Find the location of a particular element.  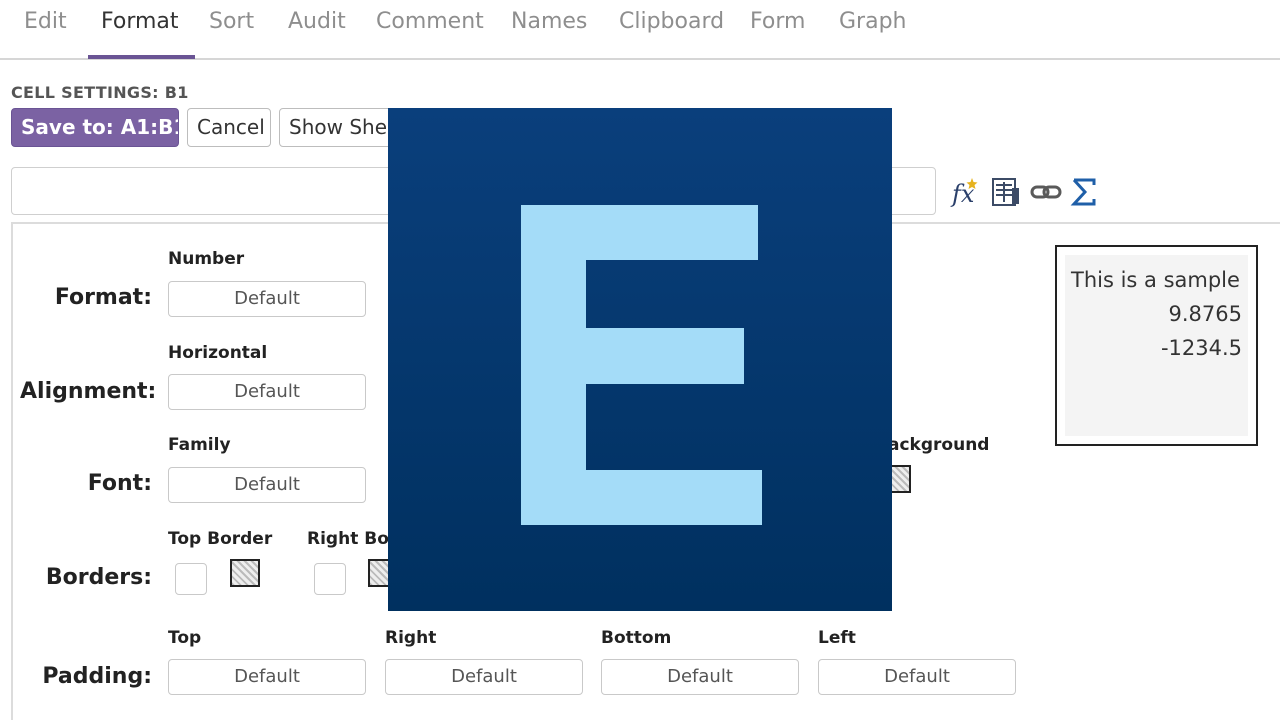

tab-graph: Graph is located at coordinates (872, 21).